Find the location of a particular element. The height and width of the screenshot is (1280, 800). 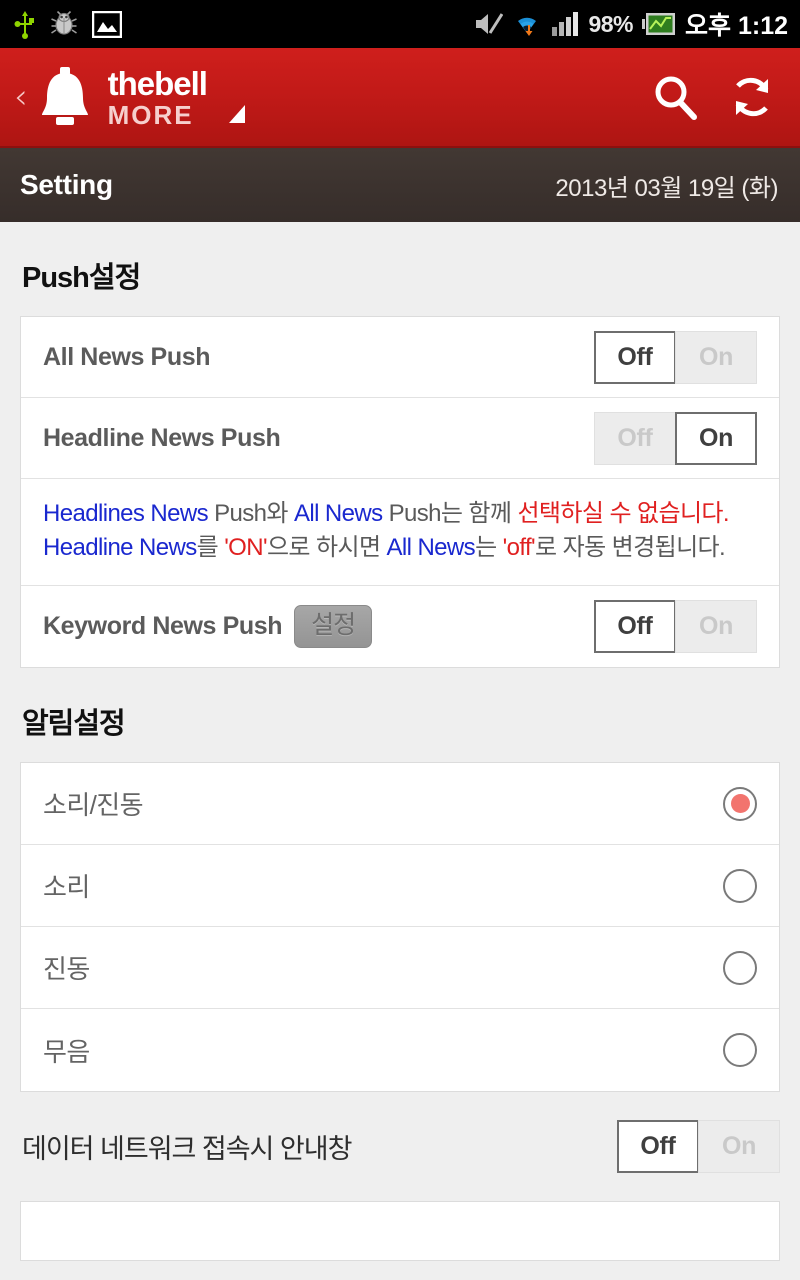

radio-dot is located at coordinates (740, 804).